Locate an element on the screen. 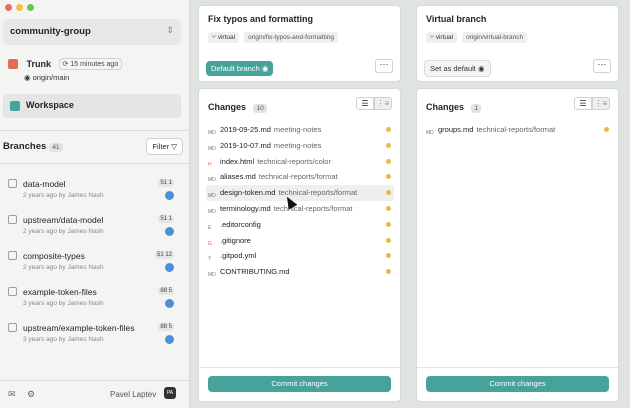  minimize-window-button is located at coordinates (19, 7).